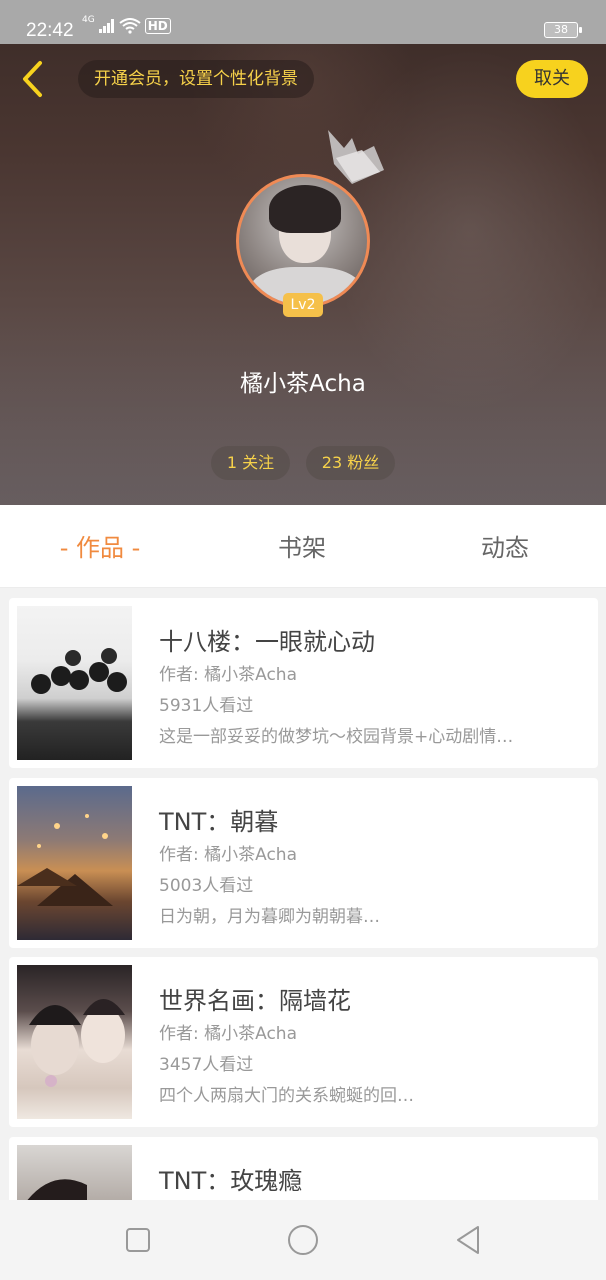  I want to click on system-nav-bar, so click(303, 1240).